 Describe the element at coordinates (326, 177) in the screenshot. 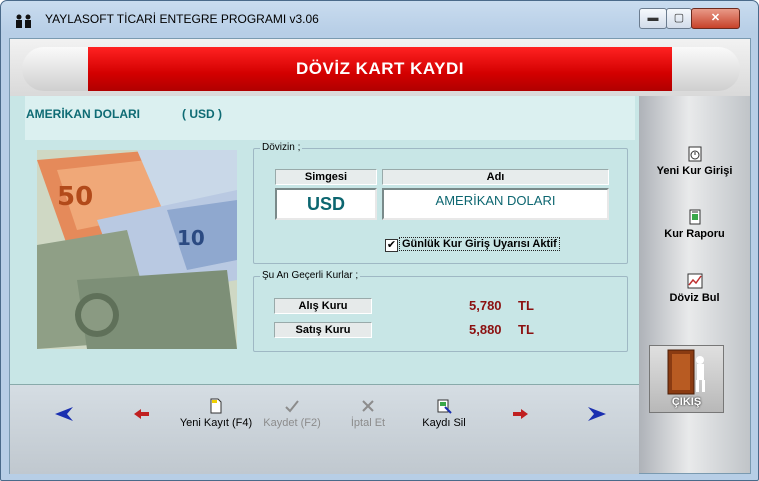

I see `symbol-column-header: Simgesi` at that location.